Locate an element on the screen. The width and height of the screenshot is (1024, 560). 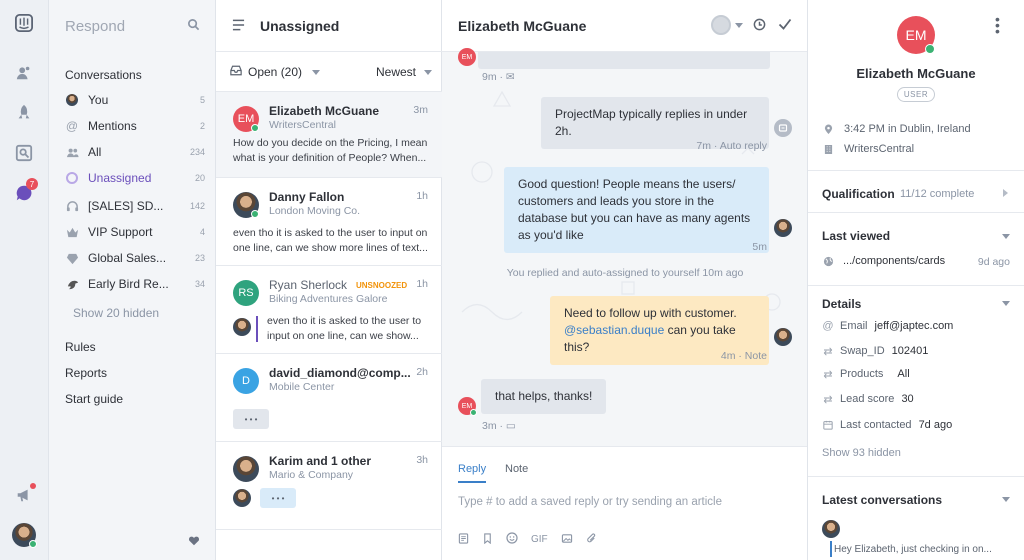
nav-item-global-sales: Global Sales... 23 is located at coordinates (135, 258).